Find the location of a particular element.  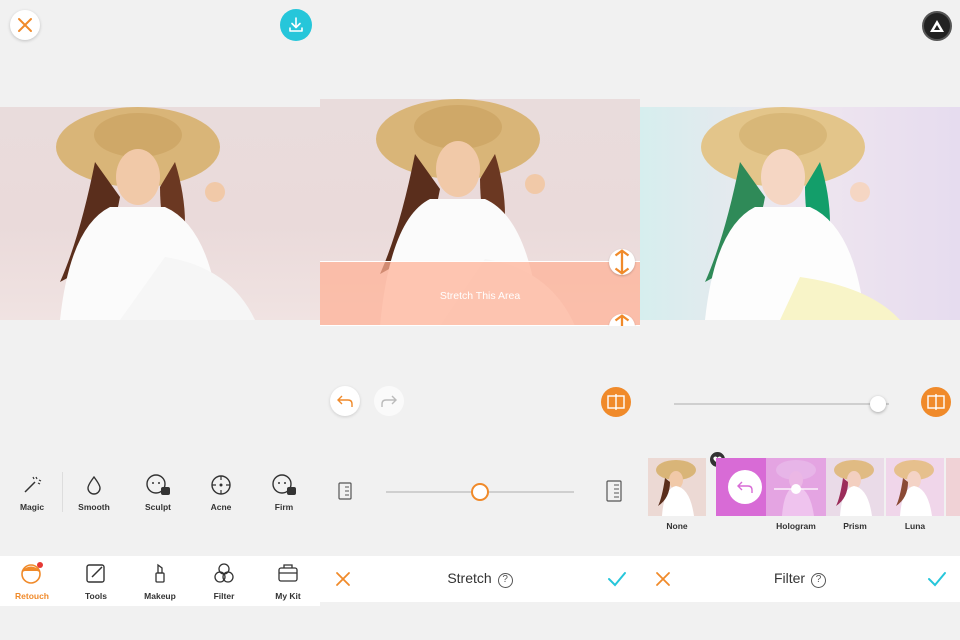

face-sculpt-icon is located at coordinates (158, 484).